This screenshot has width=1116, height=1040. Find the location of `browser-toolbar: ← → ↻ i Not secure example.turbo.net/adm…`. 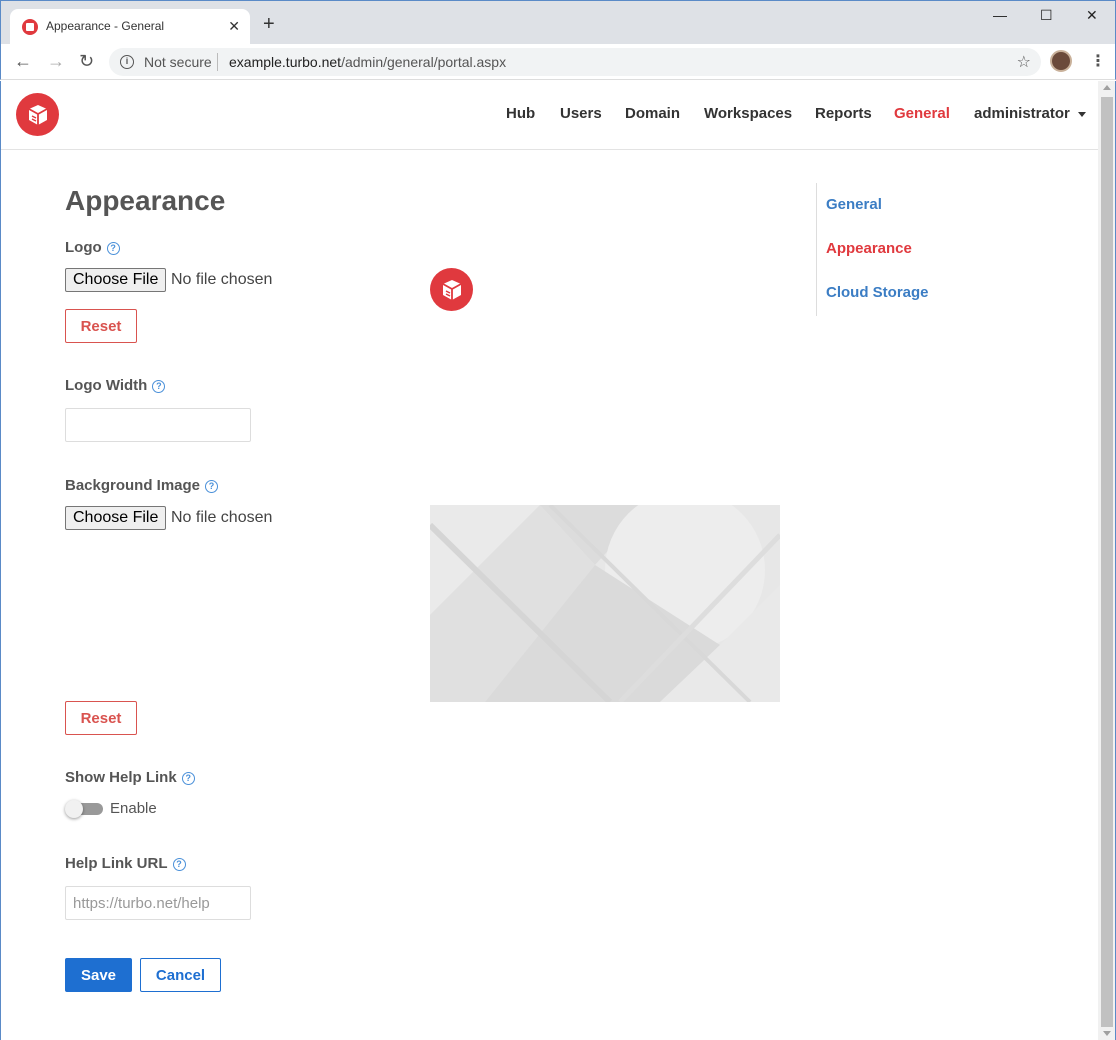

browser-toolbar: ← → ↻ i Not secure example.turbo.net/adm… is located at coordinates (558, 62).